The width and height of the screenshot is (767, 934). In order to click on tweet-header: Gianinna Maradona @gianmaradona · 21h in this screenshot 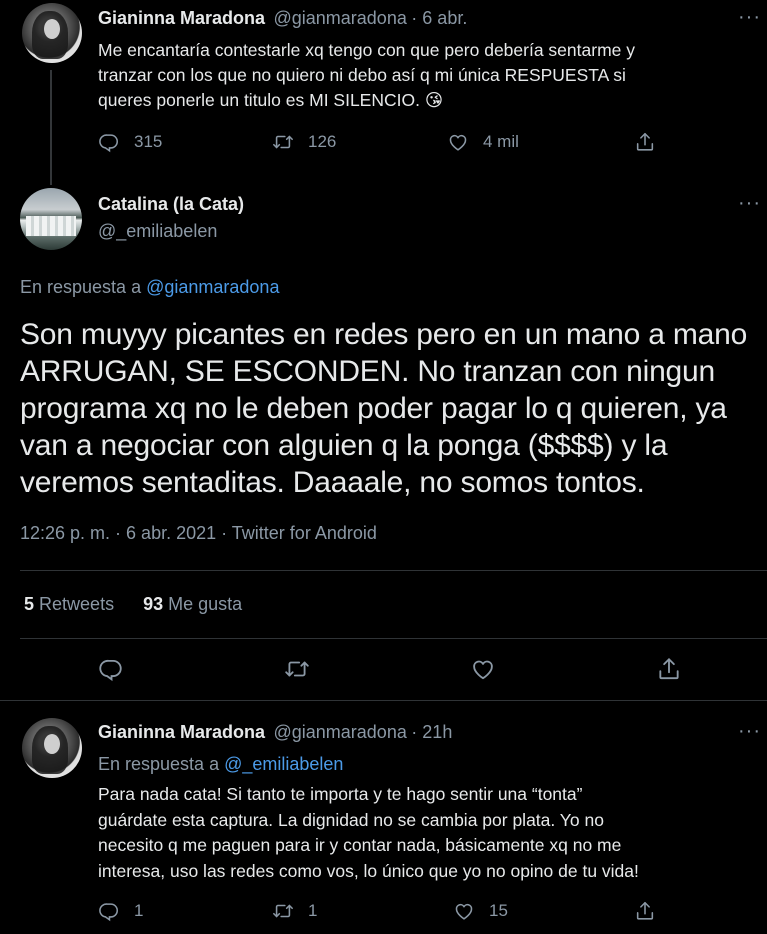, I will do `click(275, 732)`.